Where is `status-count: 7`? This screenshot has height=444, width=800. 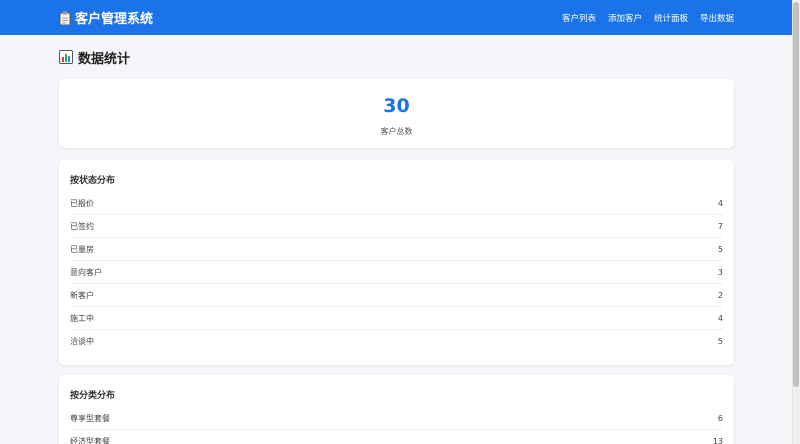
status-count: 7 is located at coordinates (720, 226).